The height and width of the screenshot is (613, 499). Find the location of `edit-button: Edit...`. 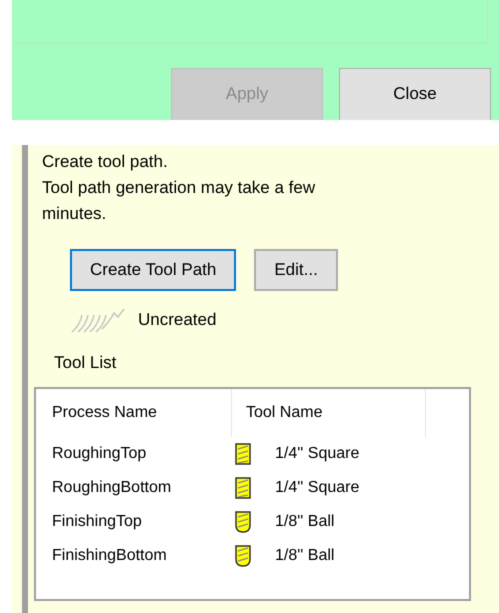

edit-button: Edit... is located at coordinates (296, 270).